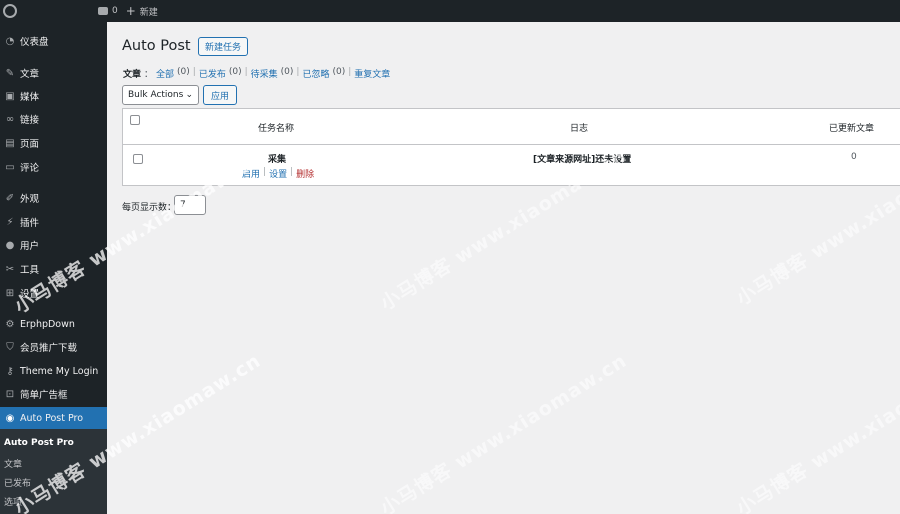  Describe the element at coordinates (49, 348) in the screenshot. I see `sidebar-item-label: 会员推广下载` at that location.